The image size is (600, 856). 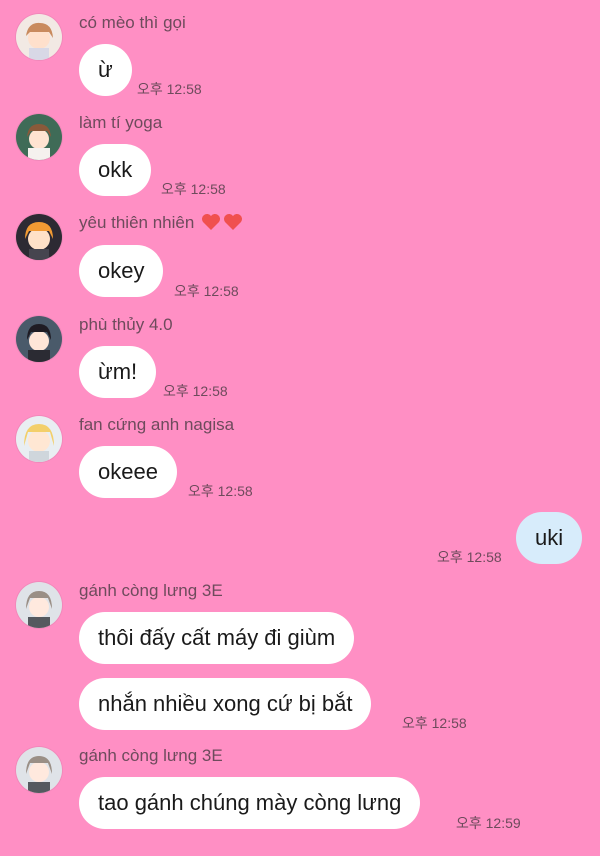 I want to click on message-bubble: ừ, so click(x=105, y=70).